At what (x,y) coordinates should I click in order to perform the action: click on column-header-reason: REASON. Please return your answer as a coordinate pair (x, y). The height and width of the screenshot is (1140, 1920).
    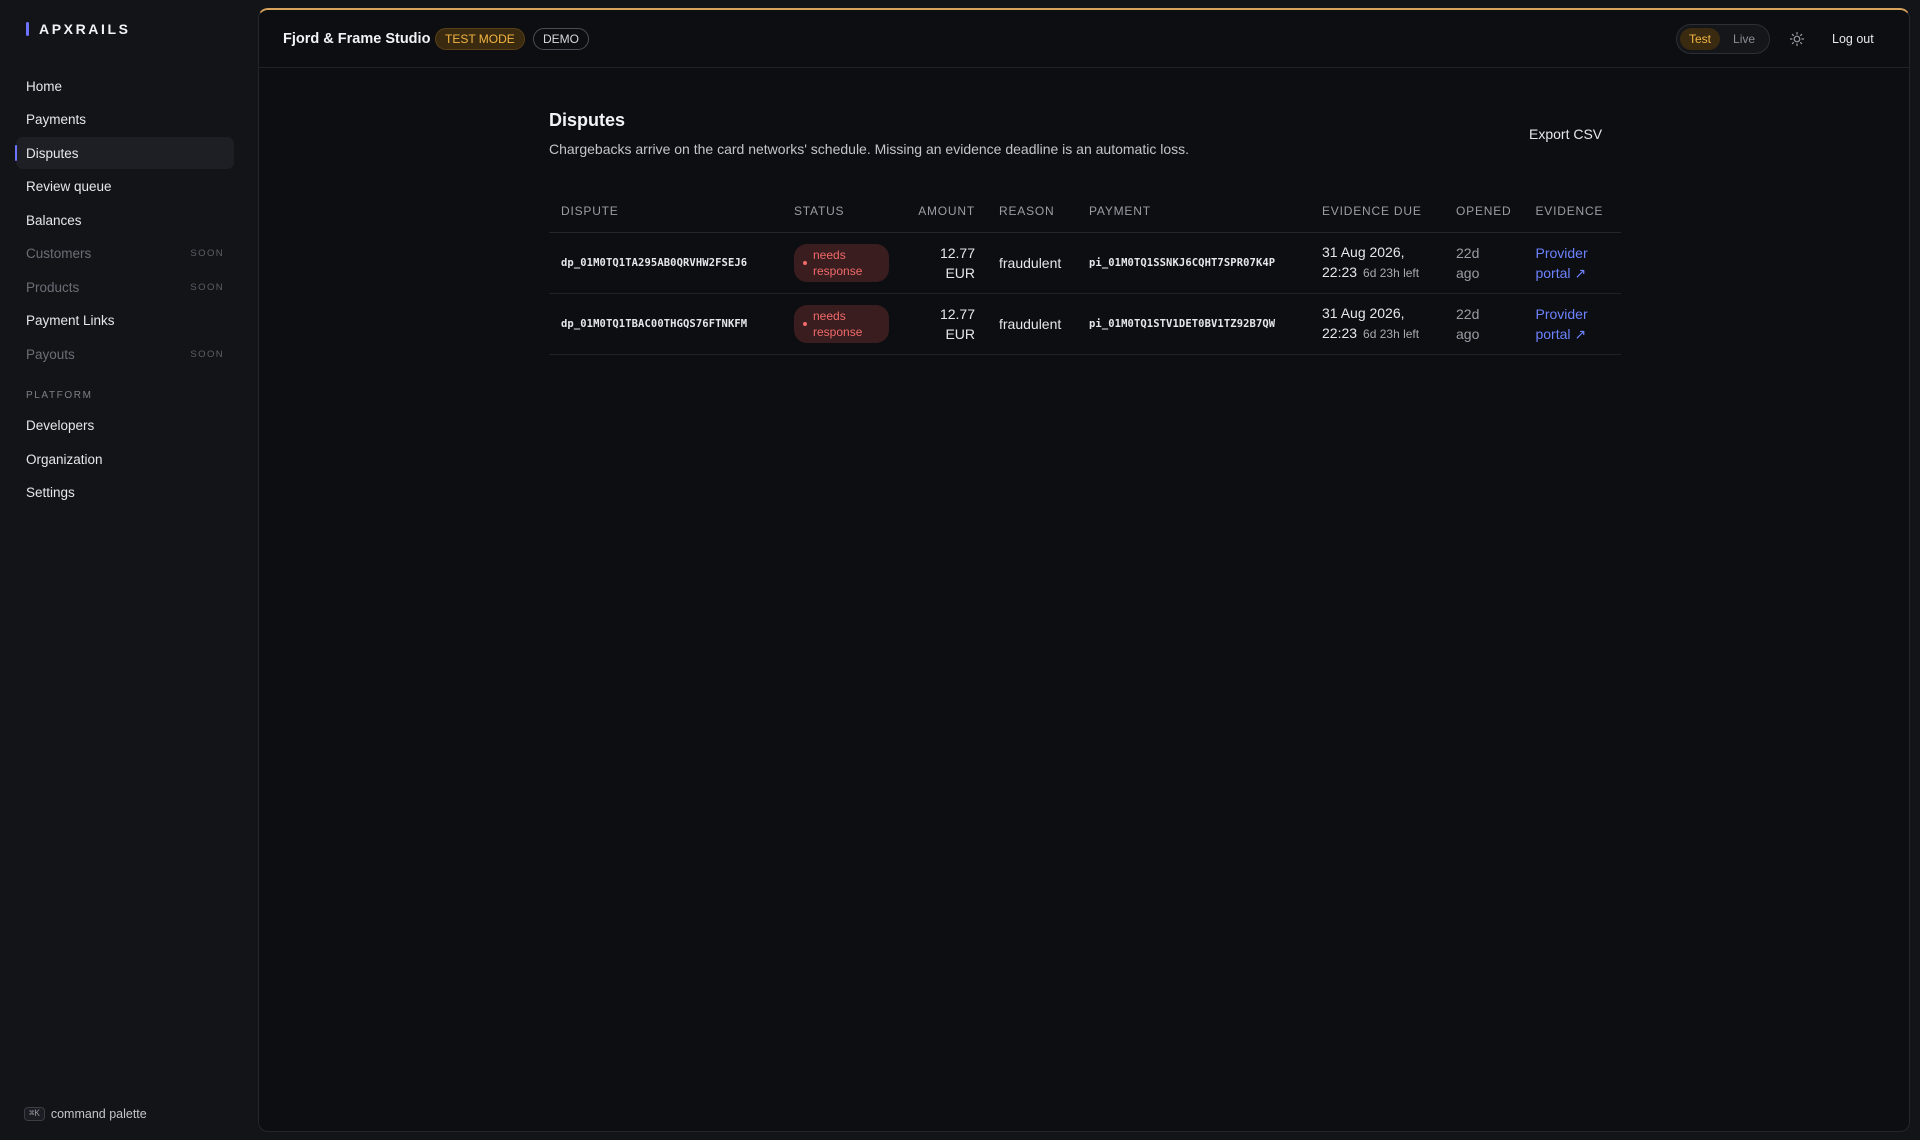
    Looking at the image, I should click on (1032, 211).